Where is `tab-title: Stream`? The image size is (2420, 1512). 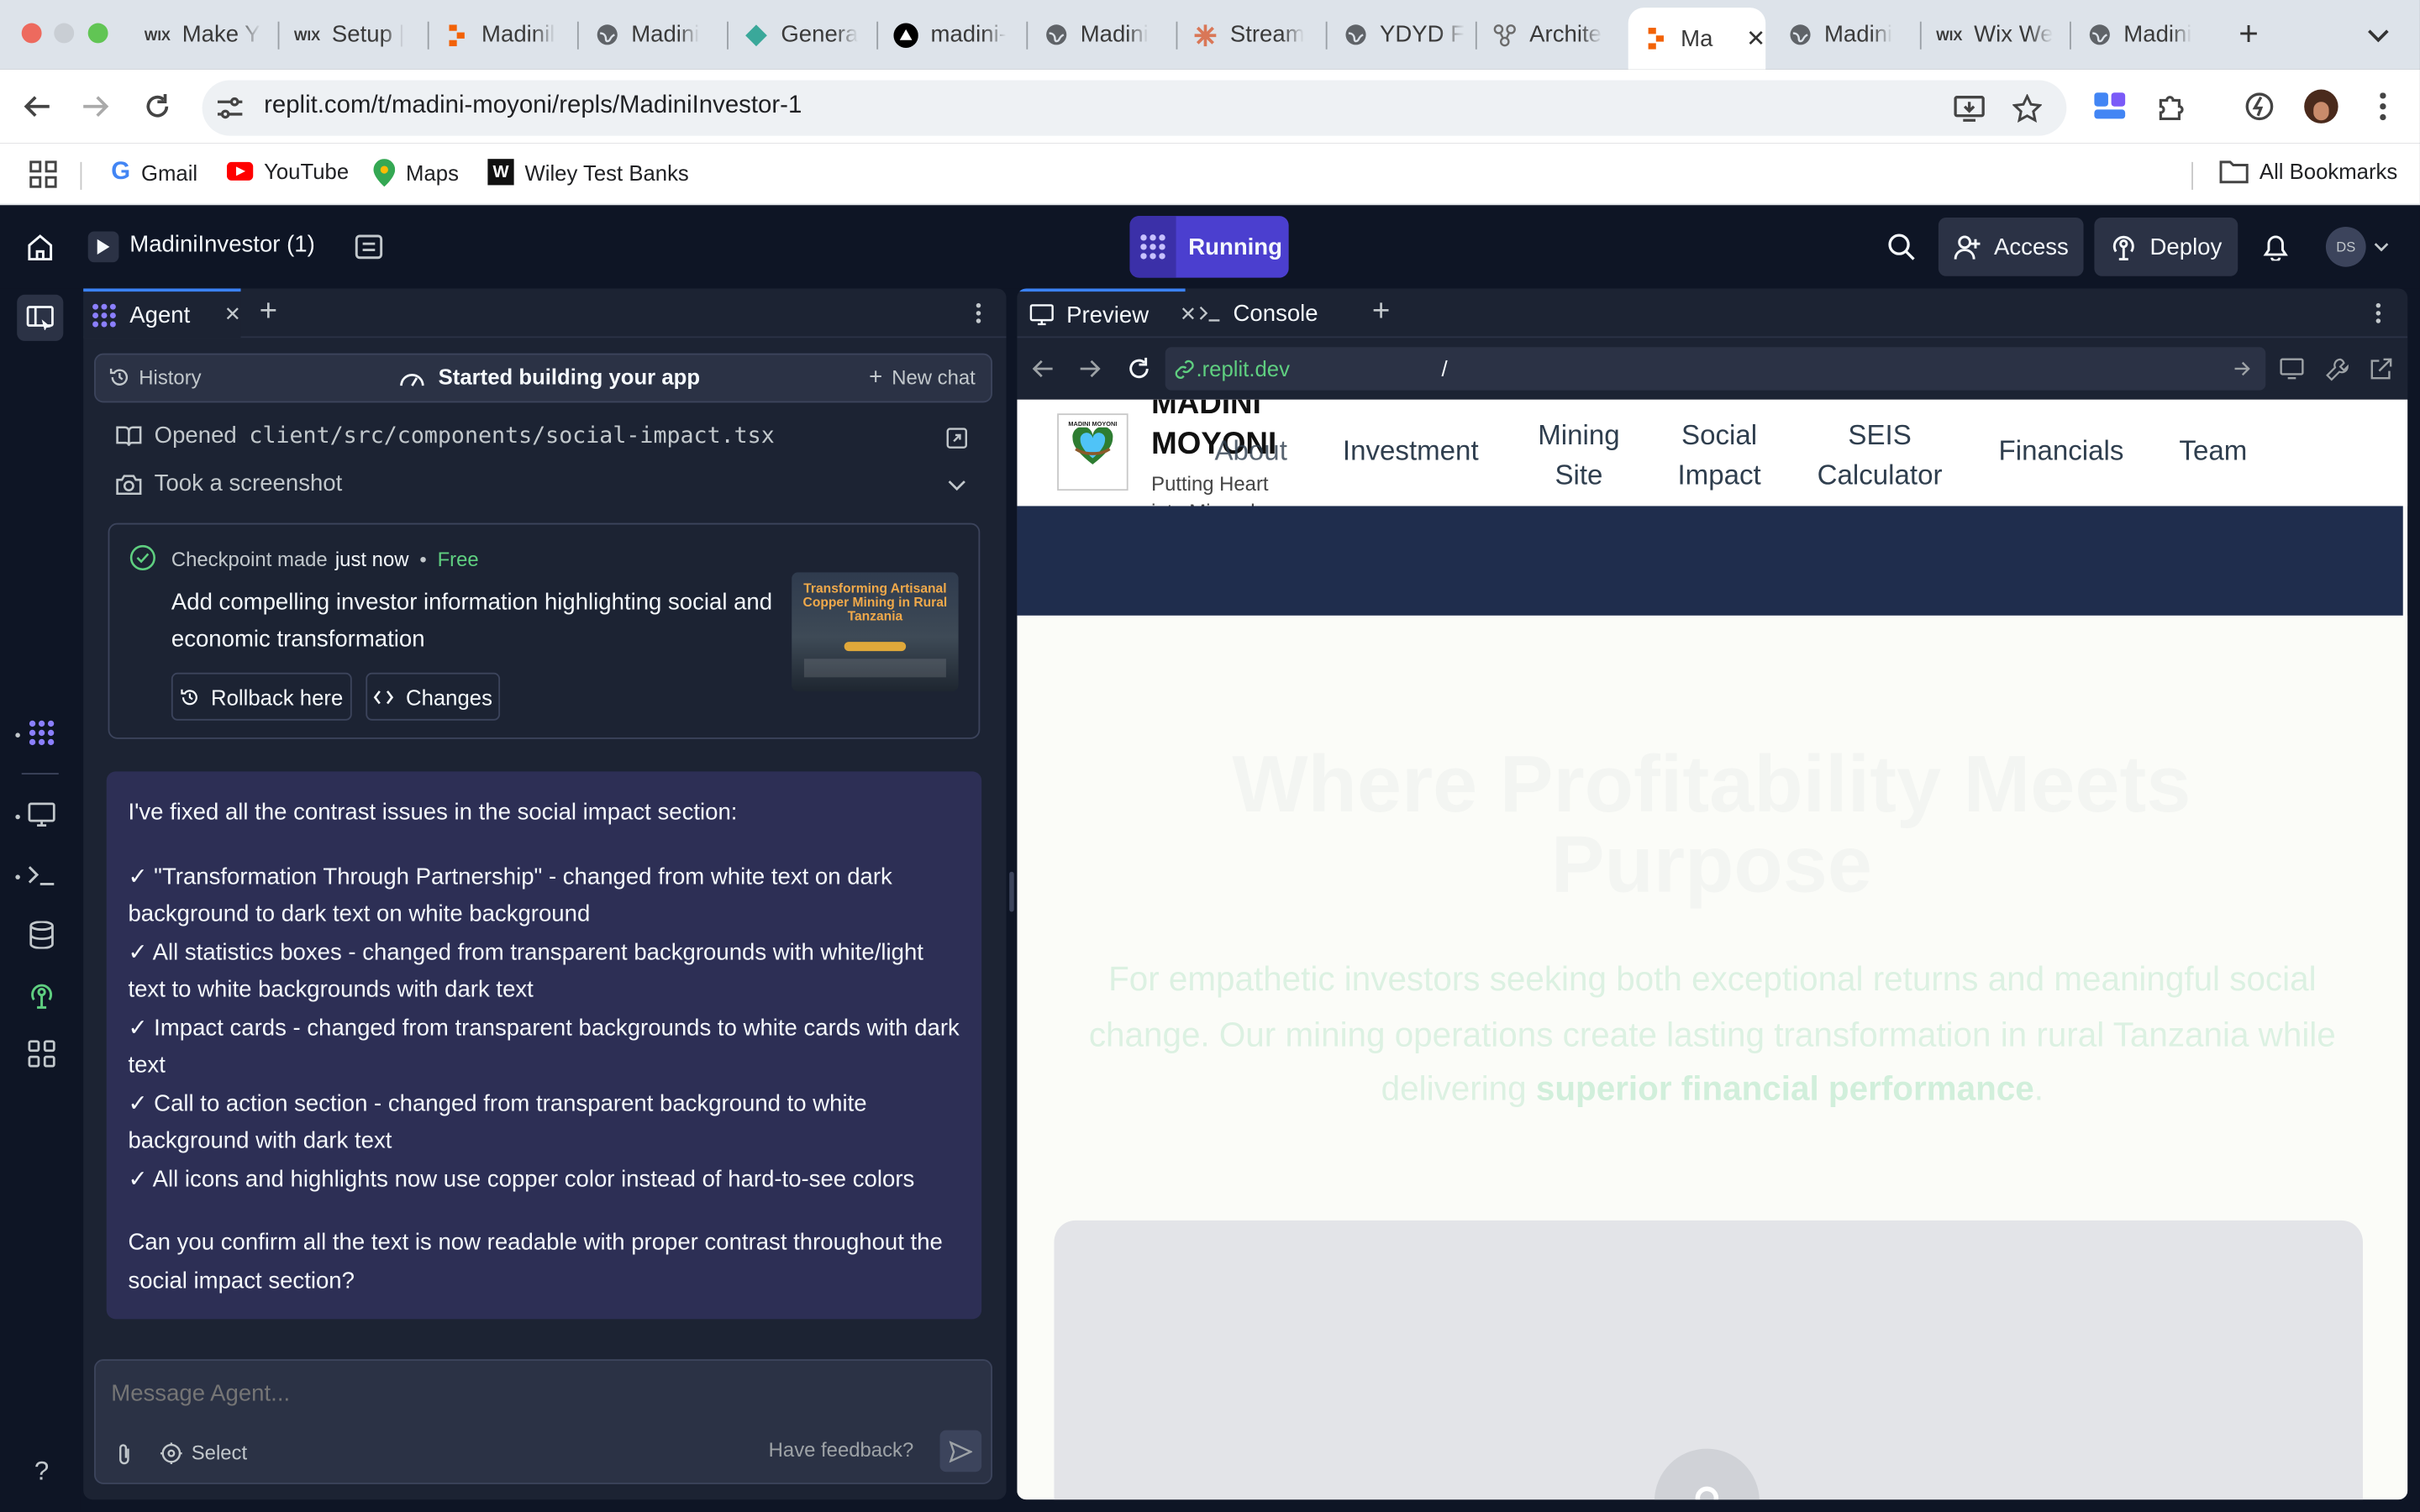 tab-title: Stream is located at coordinates (1267, 34).